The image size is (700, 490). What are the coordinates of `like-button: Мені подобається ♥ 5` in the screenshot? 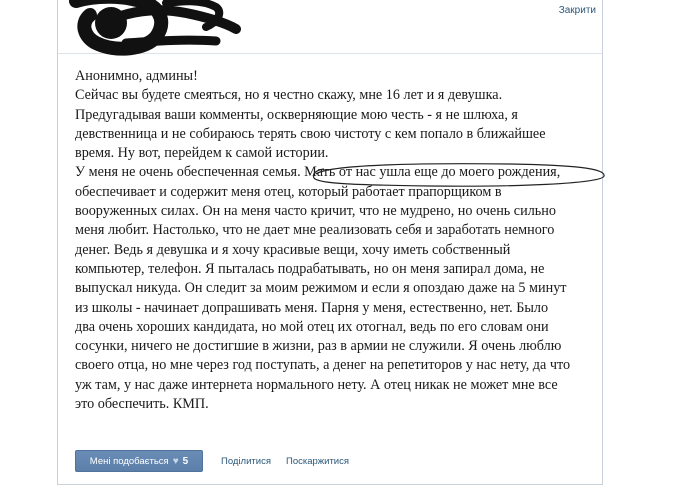 It's located at (139, 461).